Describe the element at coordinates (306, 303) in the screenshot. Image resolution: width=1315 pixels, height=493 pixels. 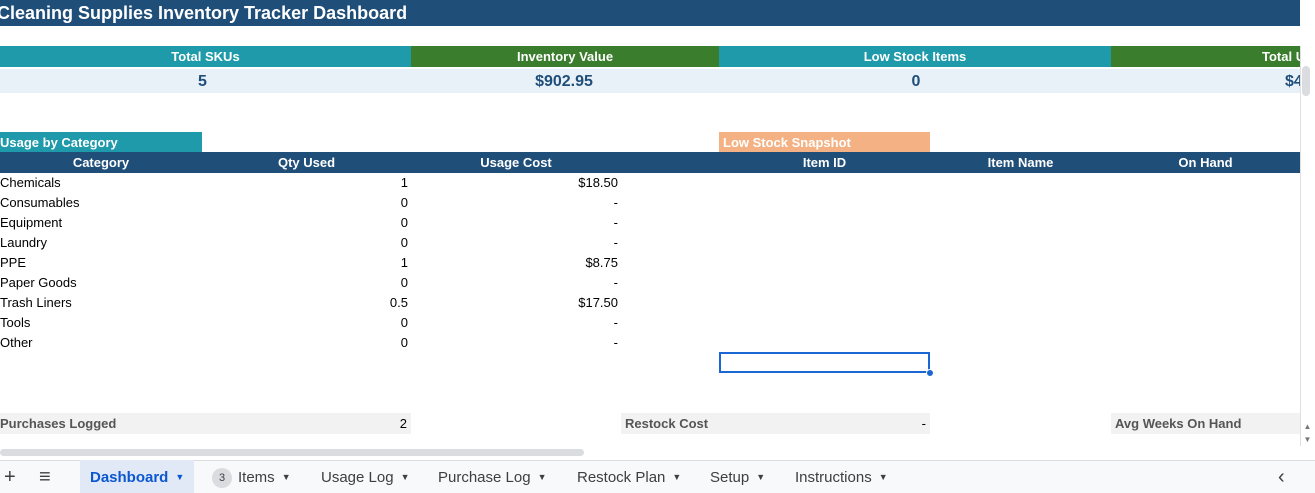
I see `qty-used-cell: 0.5` at that location.